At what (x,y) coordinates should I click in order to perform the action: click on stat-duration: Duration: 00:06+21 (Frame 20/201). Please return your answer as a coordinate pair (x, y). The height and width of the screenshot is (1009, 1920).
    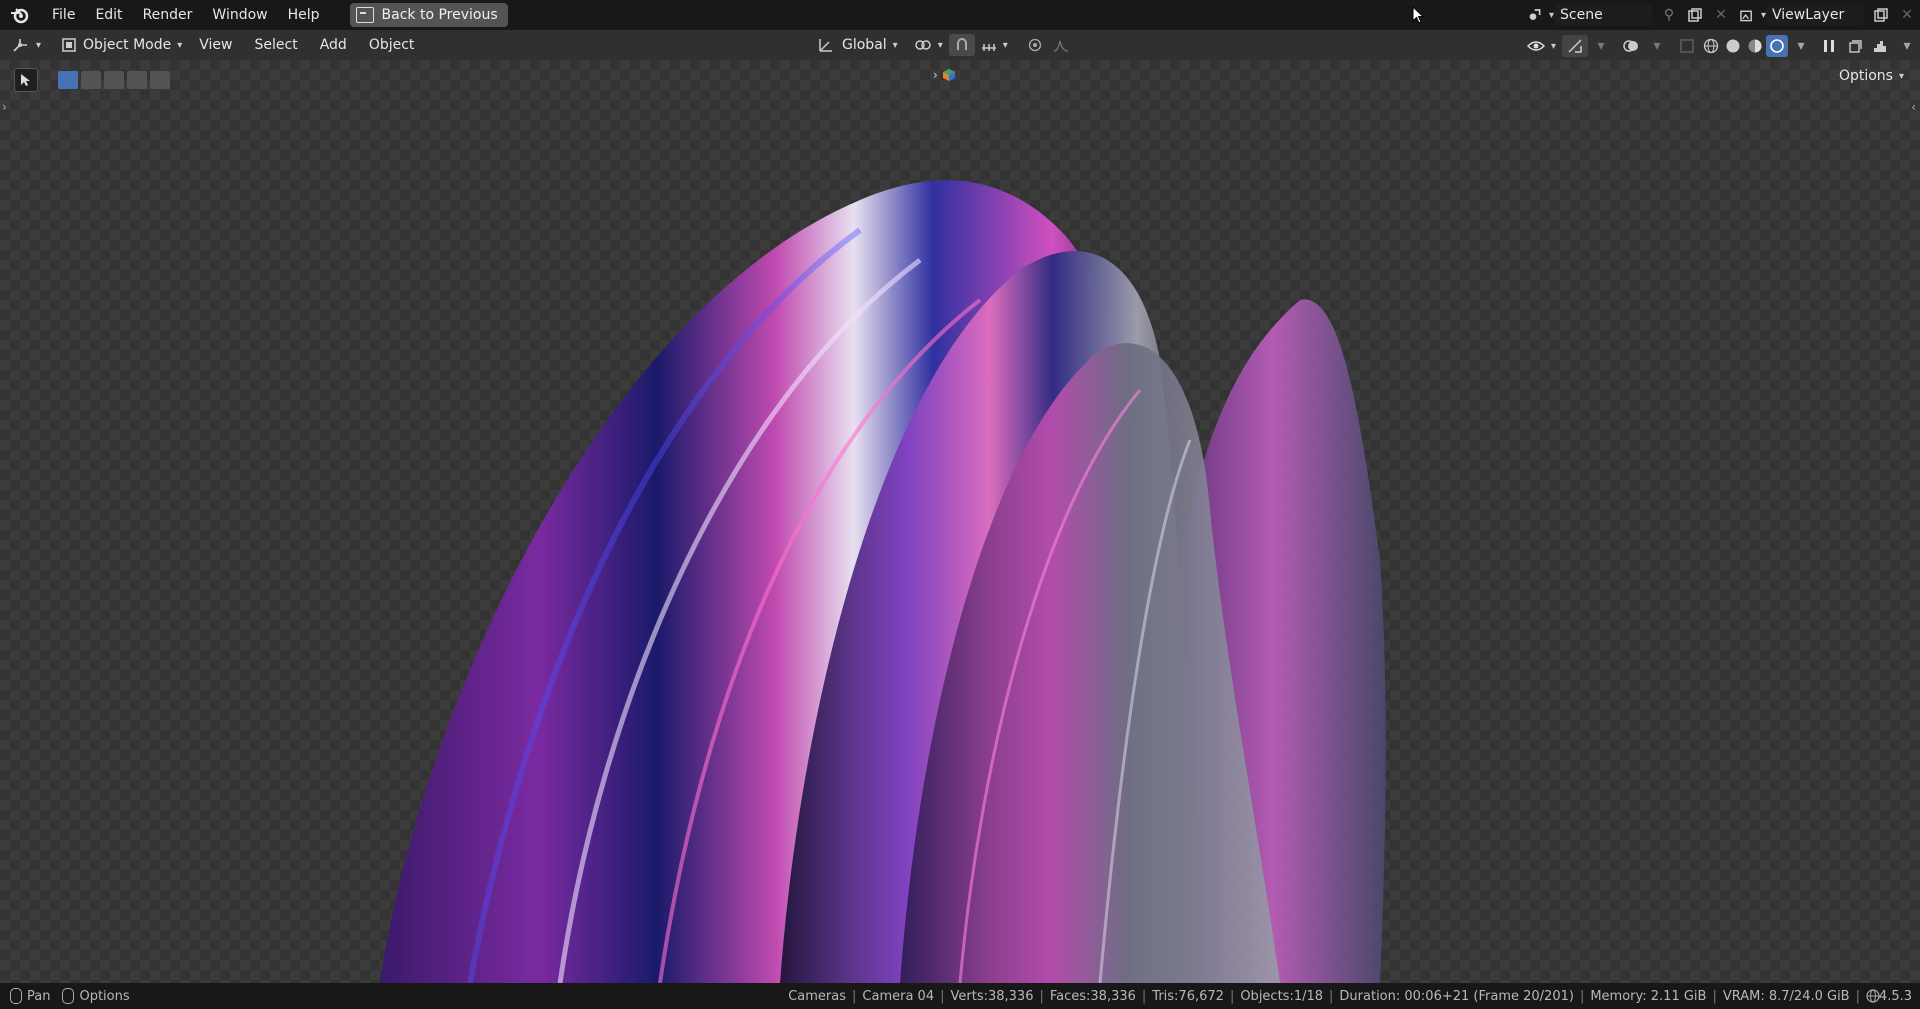
    Looking at the image, I should click on (1456, 996).